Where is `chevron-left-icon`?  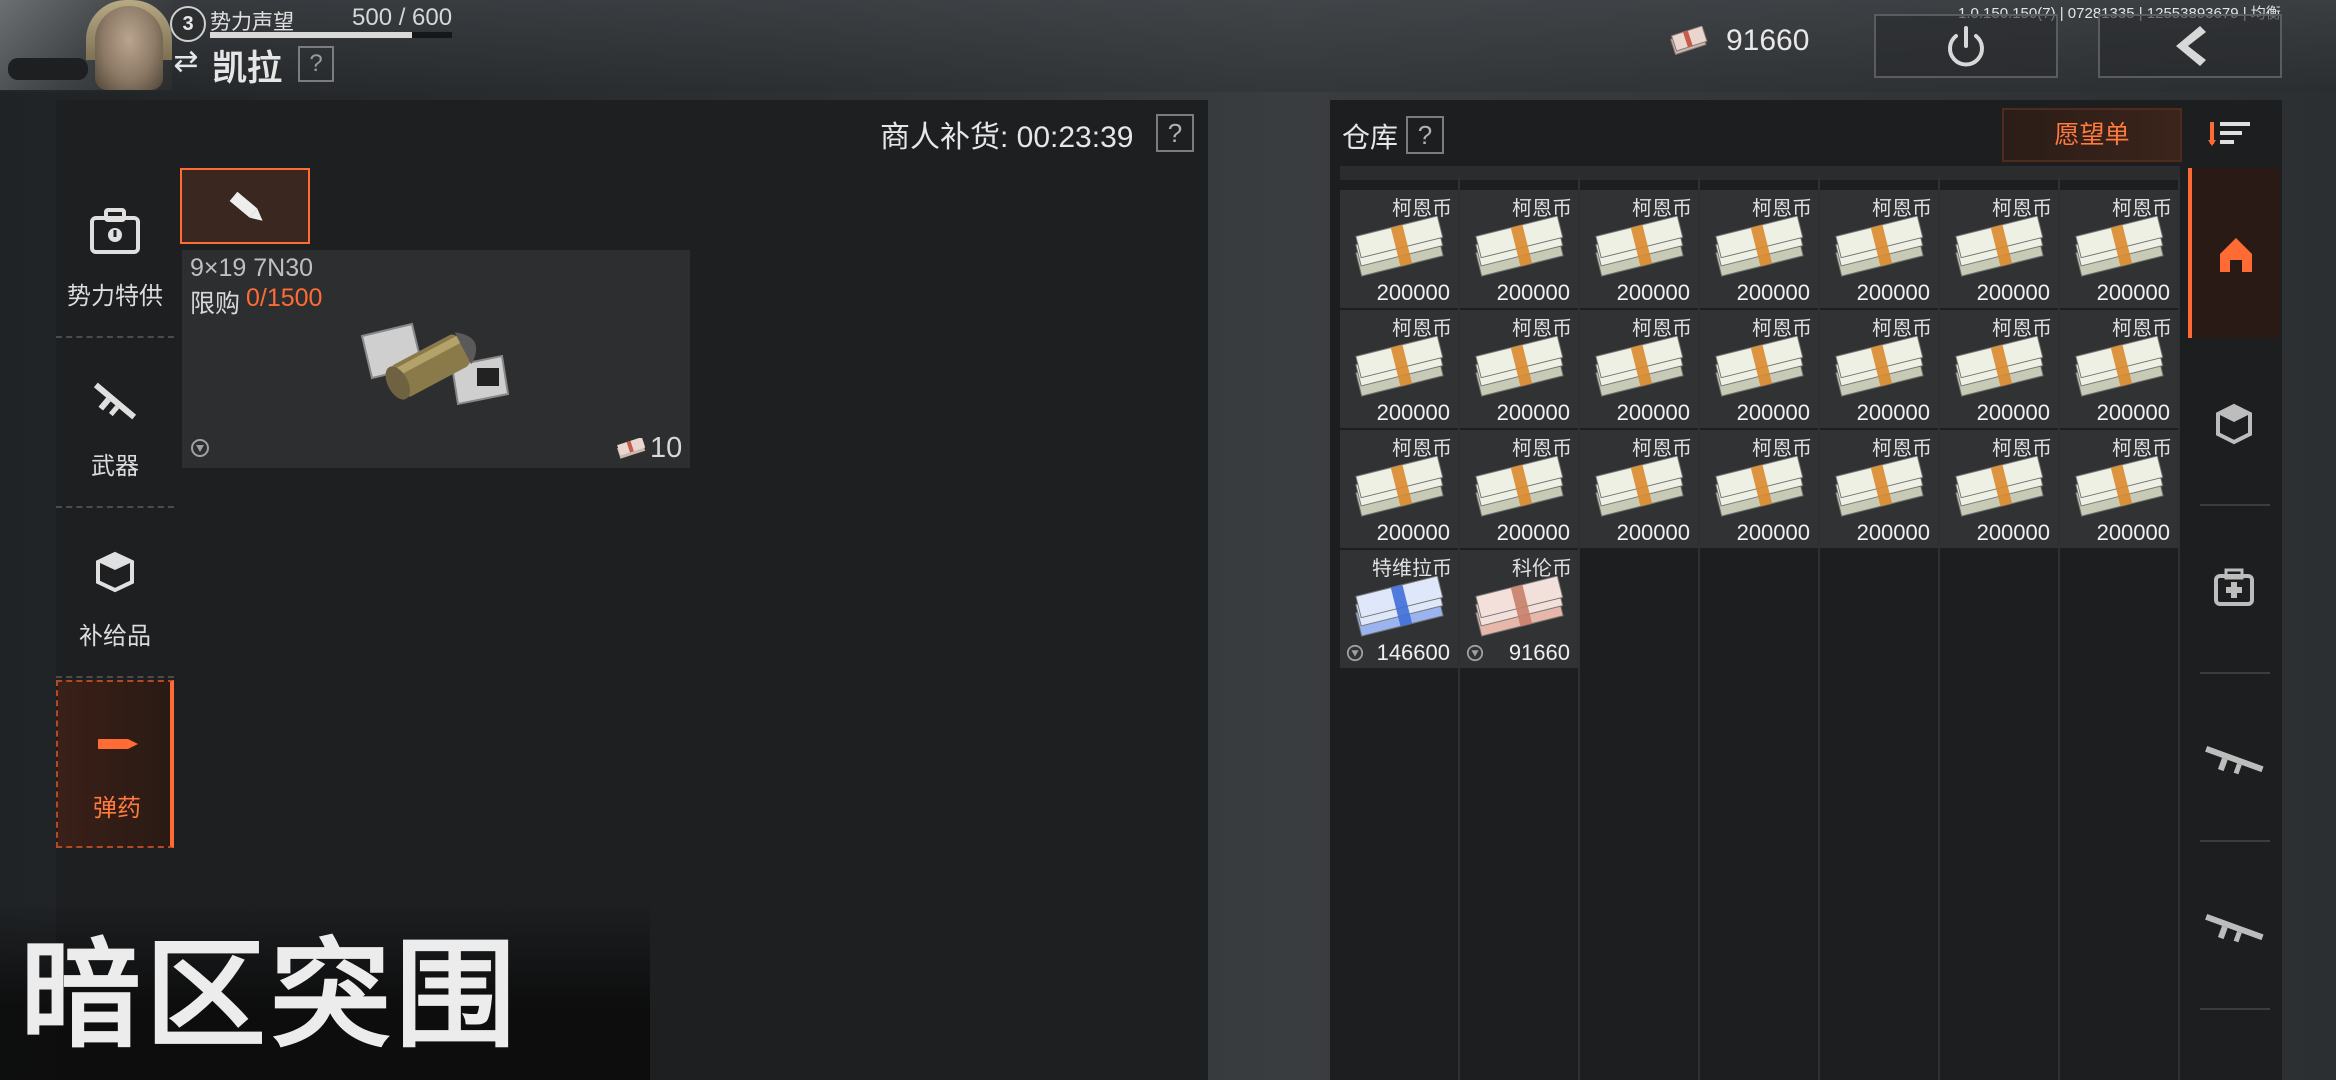
chevron-left-icon is located at coordinates (2191, 46).